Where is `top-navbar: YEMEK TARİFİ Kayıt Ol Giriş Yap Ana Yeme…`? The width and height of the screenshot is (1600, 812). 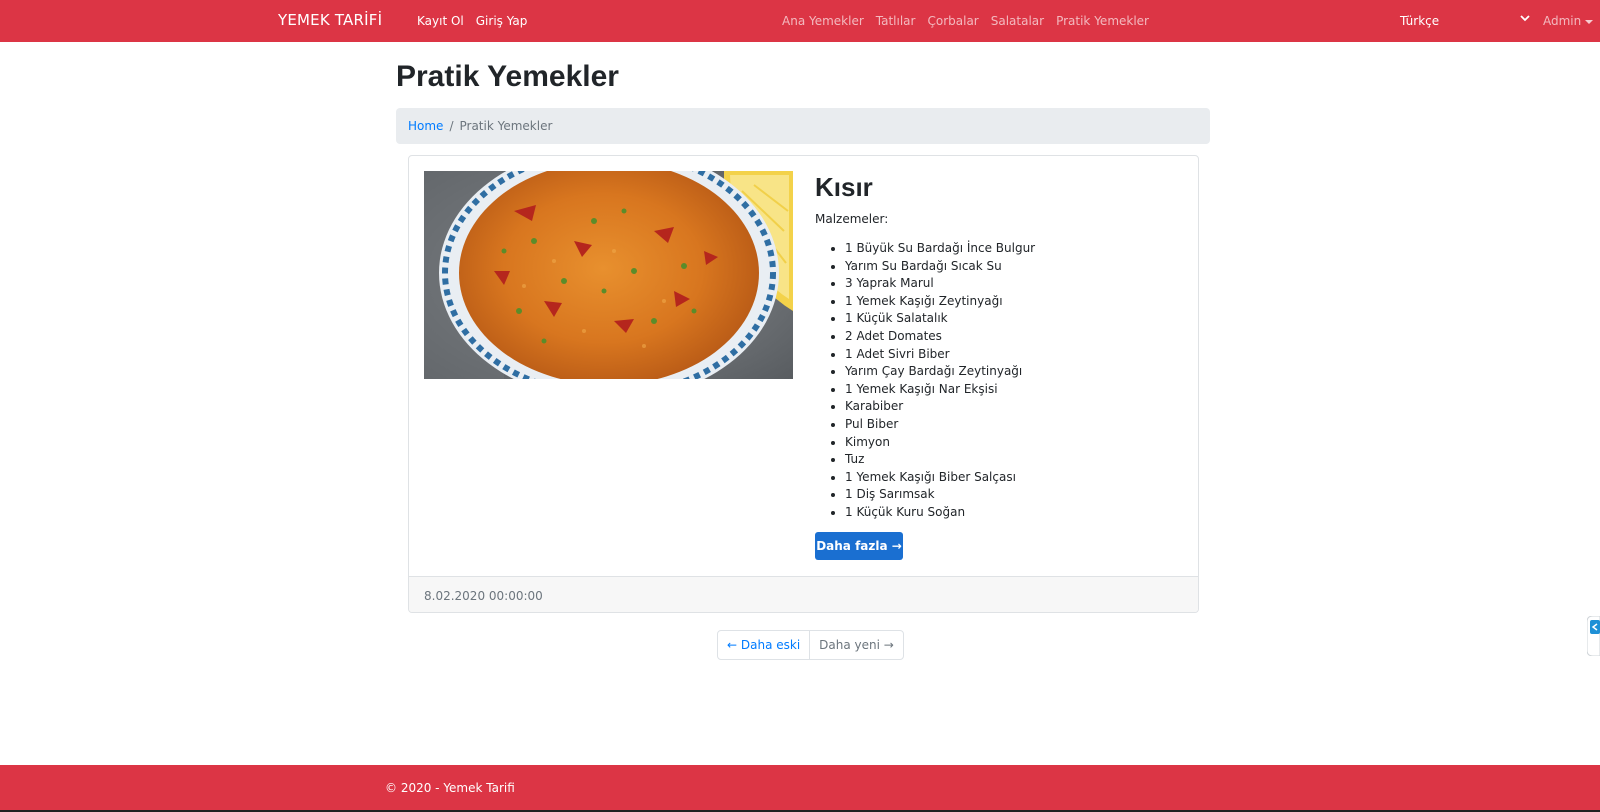
top-navbar: YEMEK TARİFİ Kayıt Ol Giriş Yap Ana Yeme… is located at coordinates (800, 21).